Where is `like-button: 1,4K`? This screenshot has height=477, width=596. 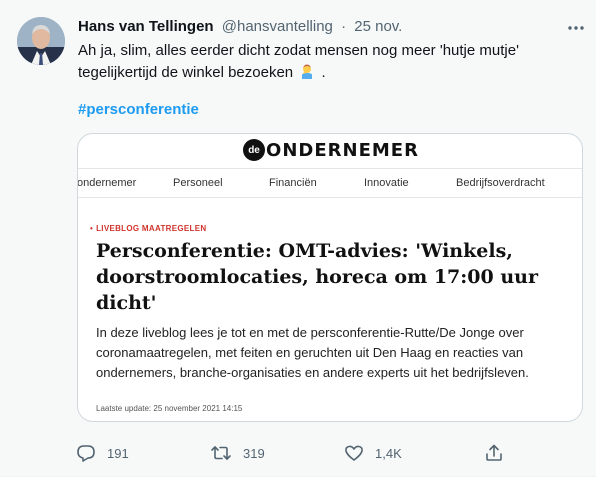
like-button: 1,4K is located at coordinates (373, 453).